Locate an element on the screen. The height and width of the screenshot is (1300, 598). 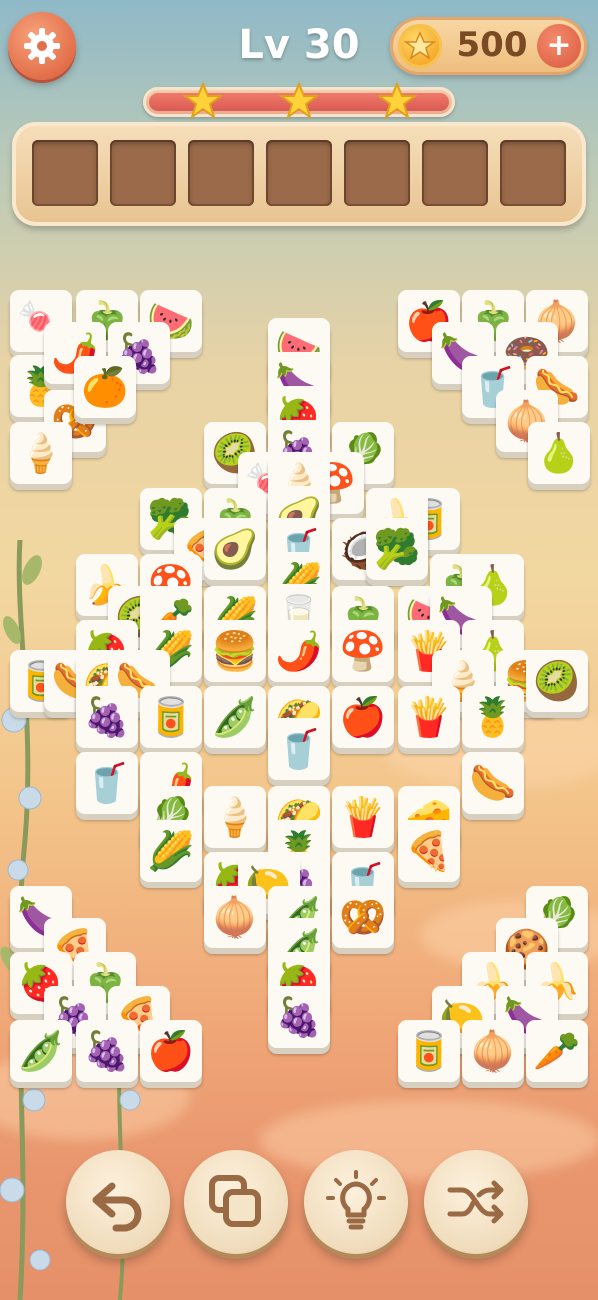
lightbulb-icon is located at coordinates (356, 1200).